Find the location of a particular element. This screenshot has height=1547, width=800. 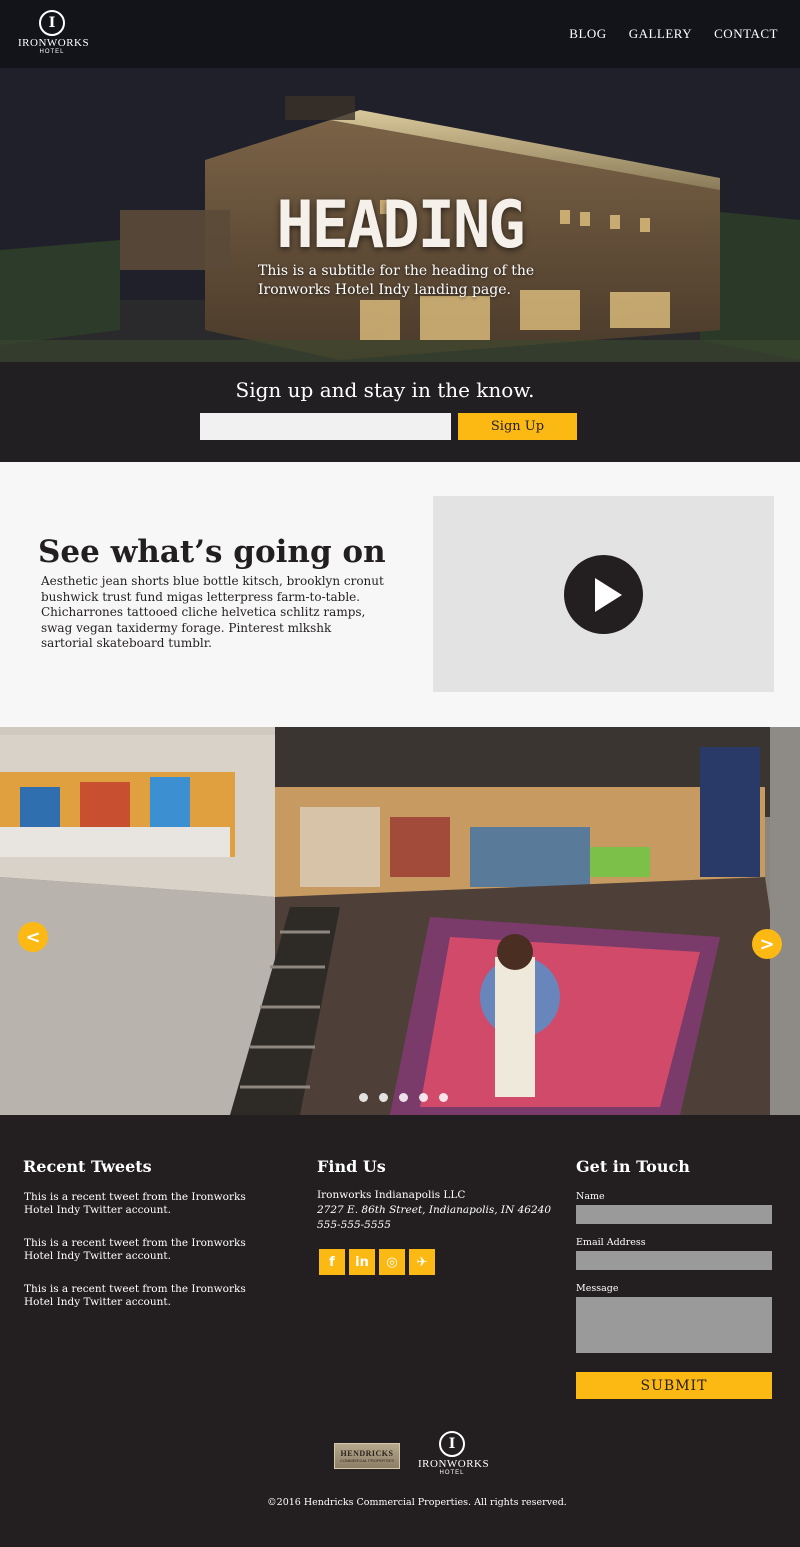

footer-logo-subtitle: HOTEL is located at coordinates (452, 1473).